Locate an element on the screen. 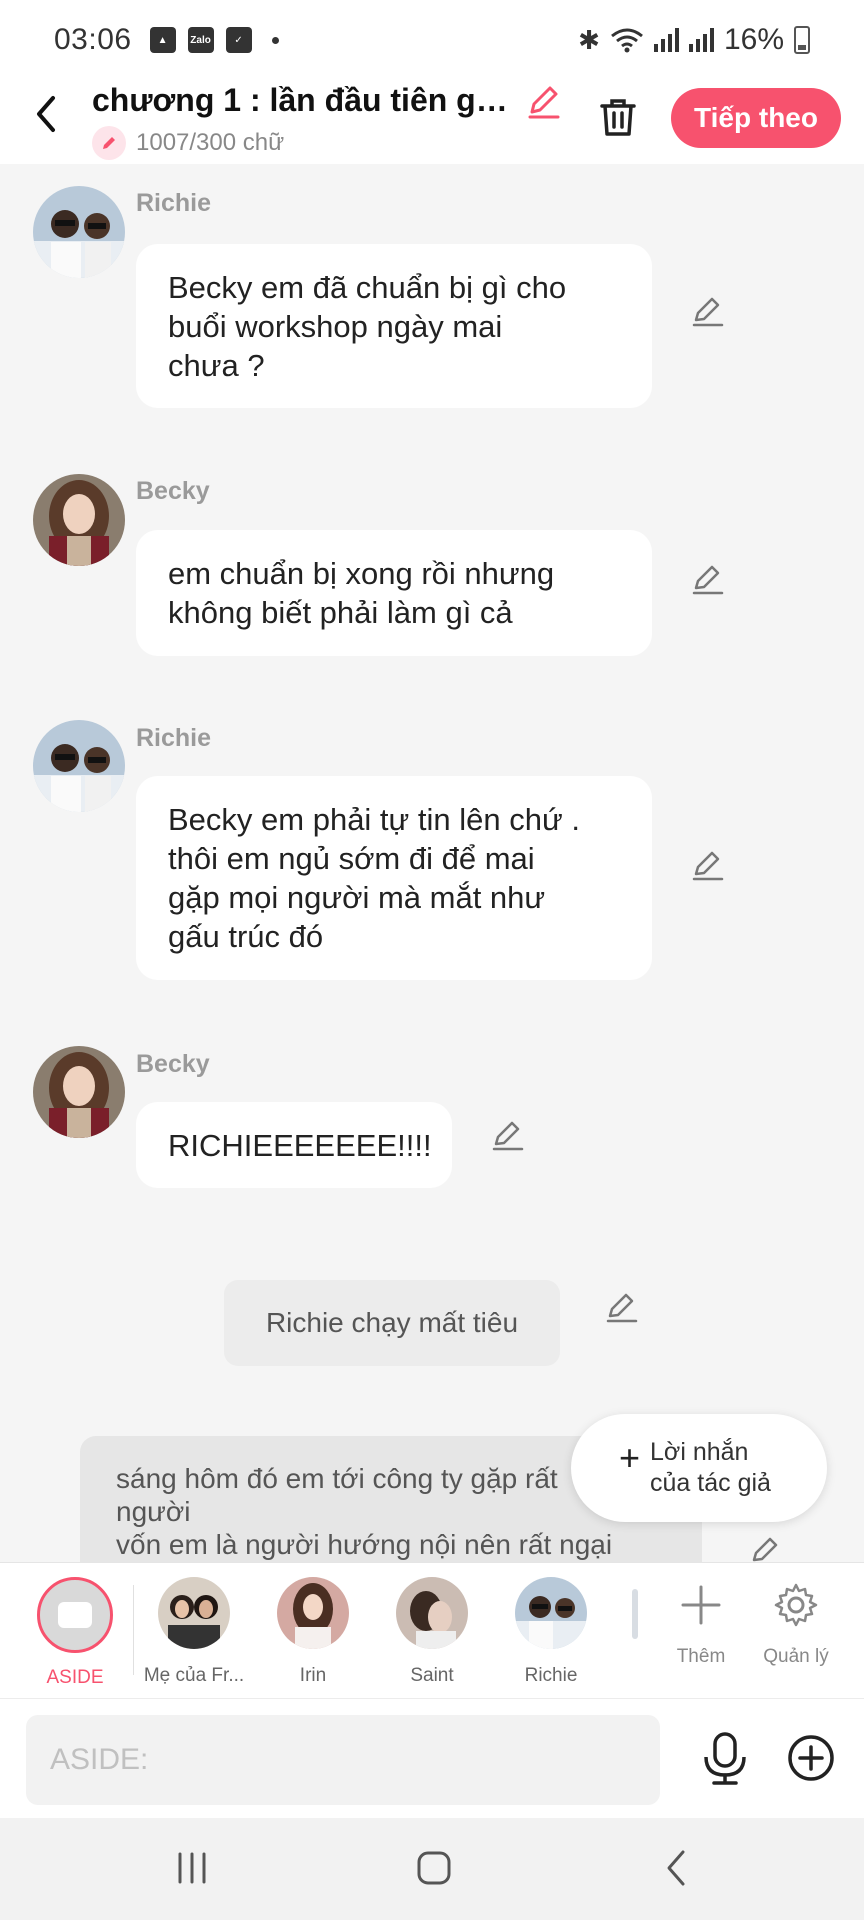  back-arrow-icon is located at coordinates (676, 1868).